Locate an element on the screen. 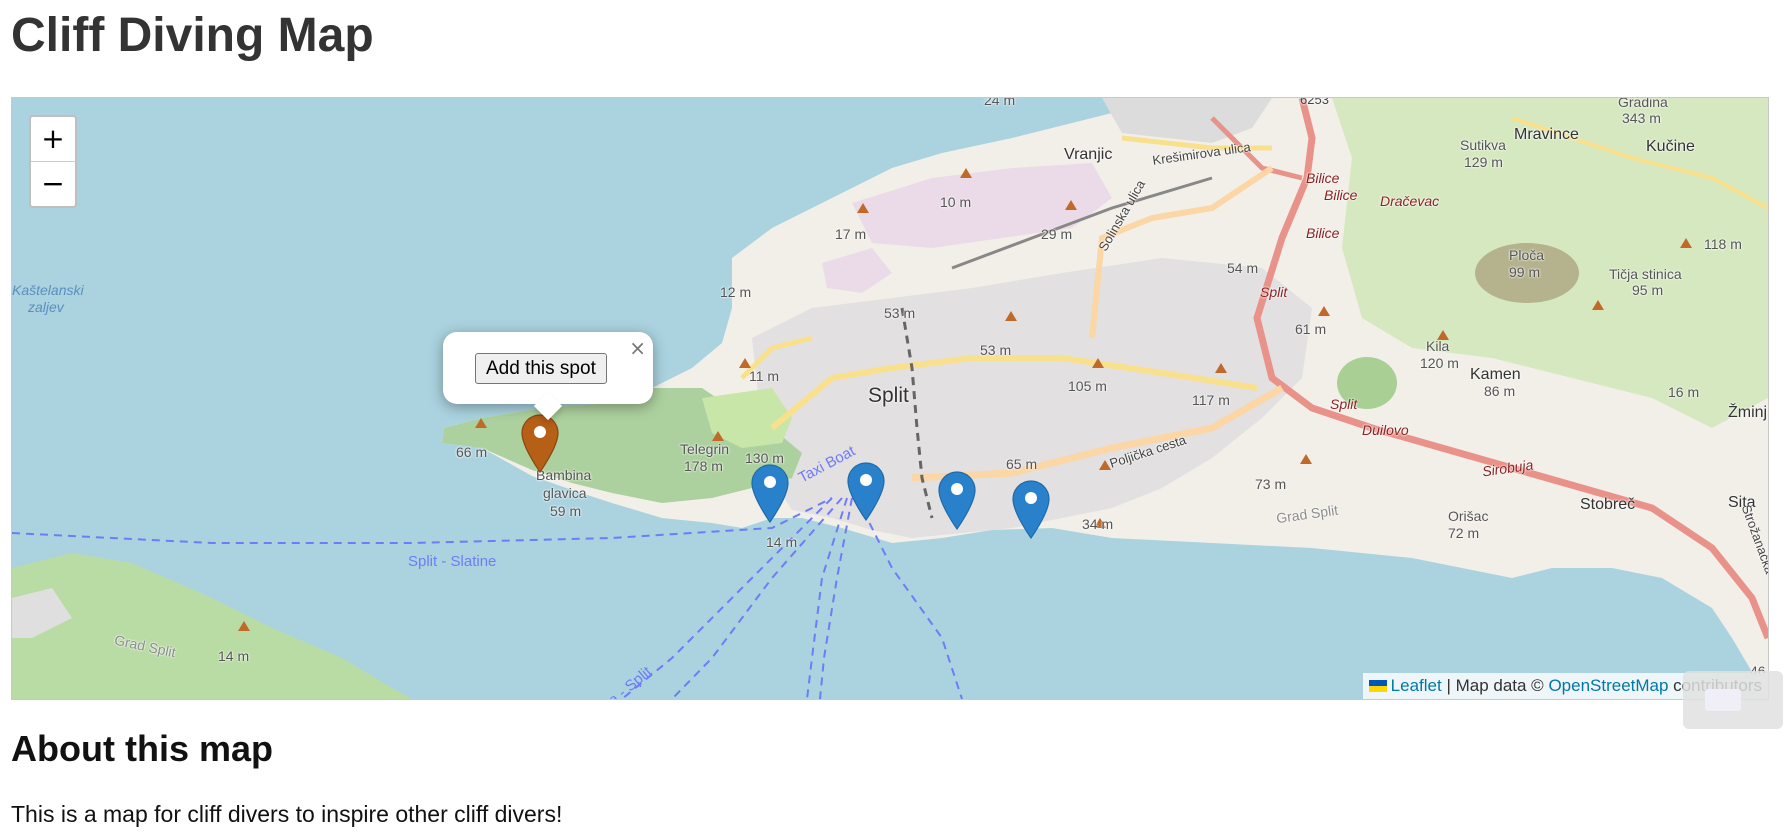 This screenshot has height=840, width=1789. label-telegrin: Telegrin is located at coordinates (705, 449).